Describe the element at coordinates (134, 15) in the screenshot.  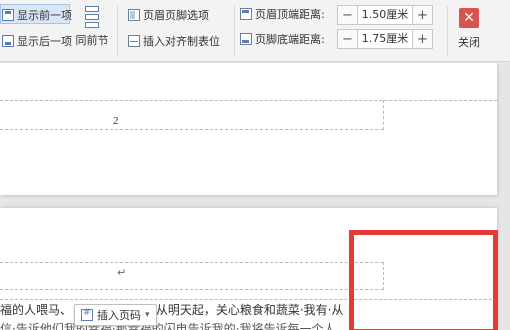
I see `page-options-icon` at that location.